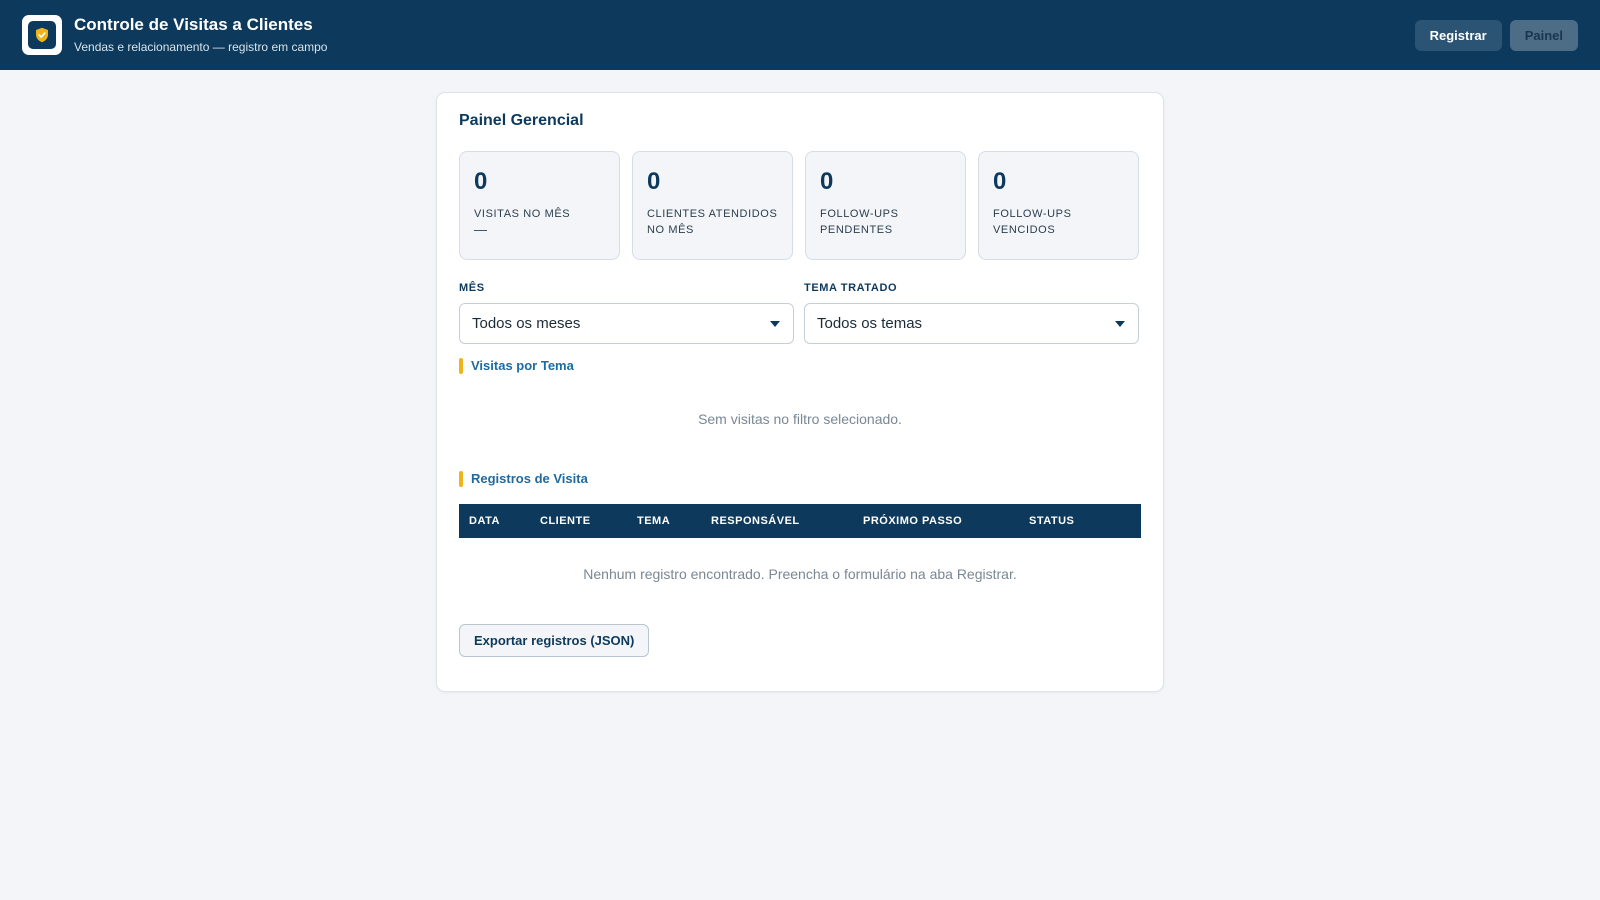 The width and height of the screenshot is (1600, 900). I want to click on topic-section-title: Visitas por Tema, so click(522, 365).